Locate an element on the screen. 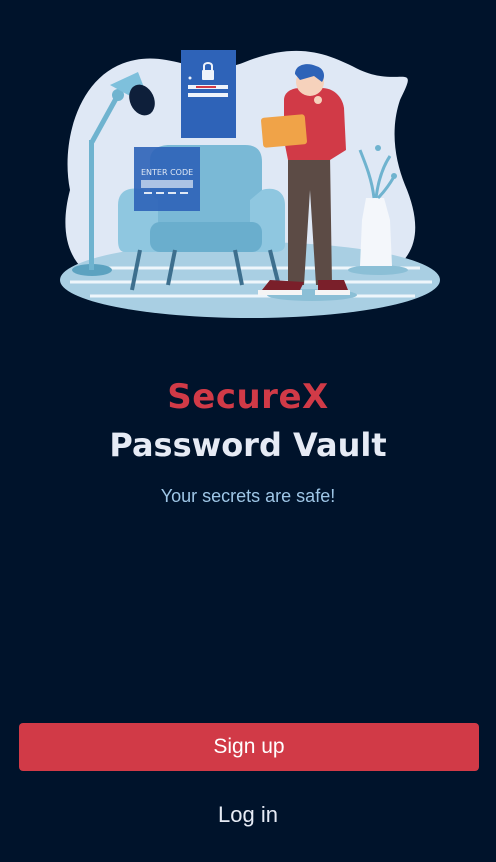 The height and width of the screenshot is (862, 496). brand-title: SecureX is located at coordinates (248, 397).